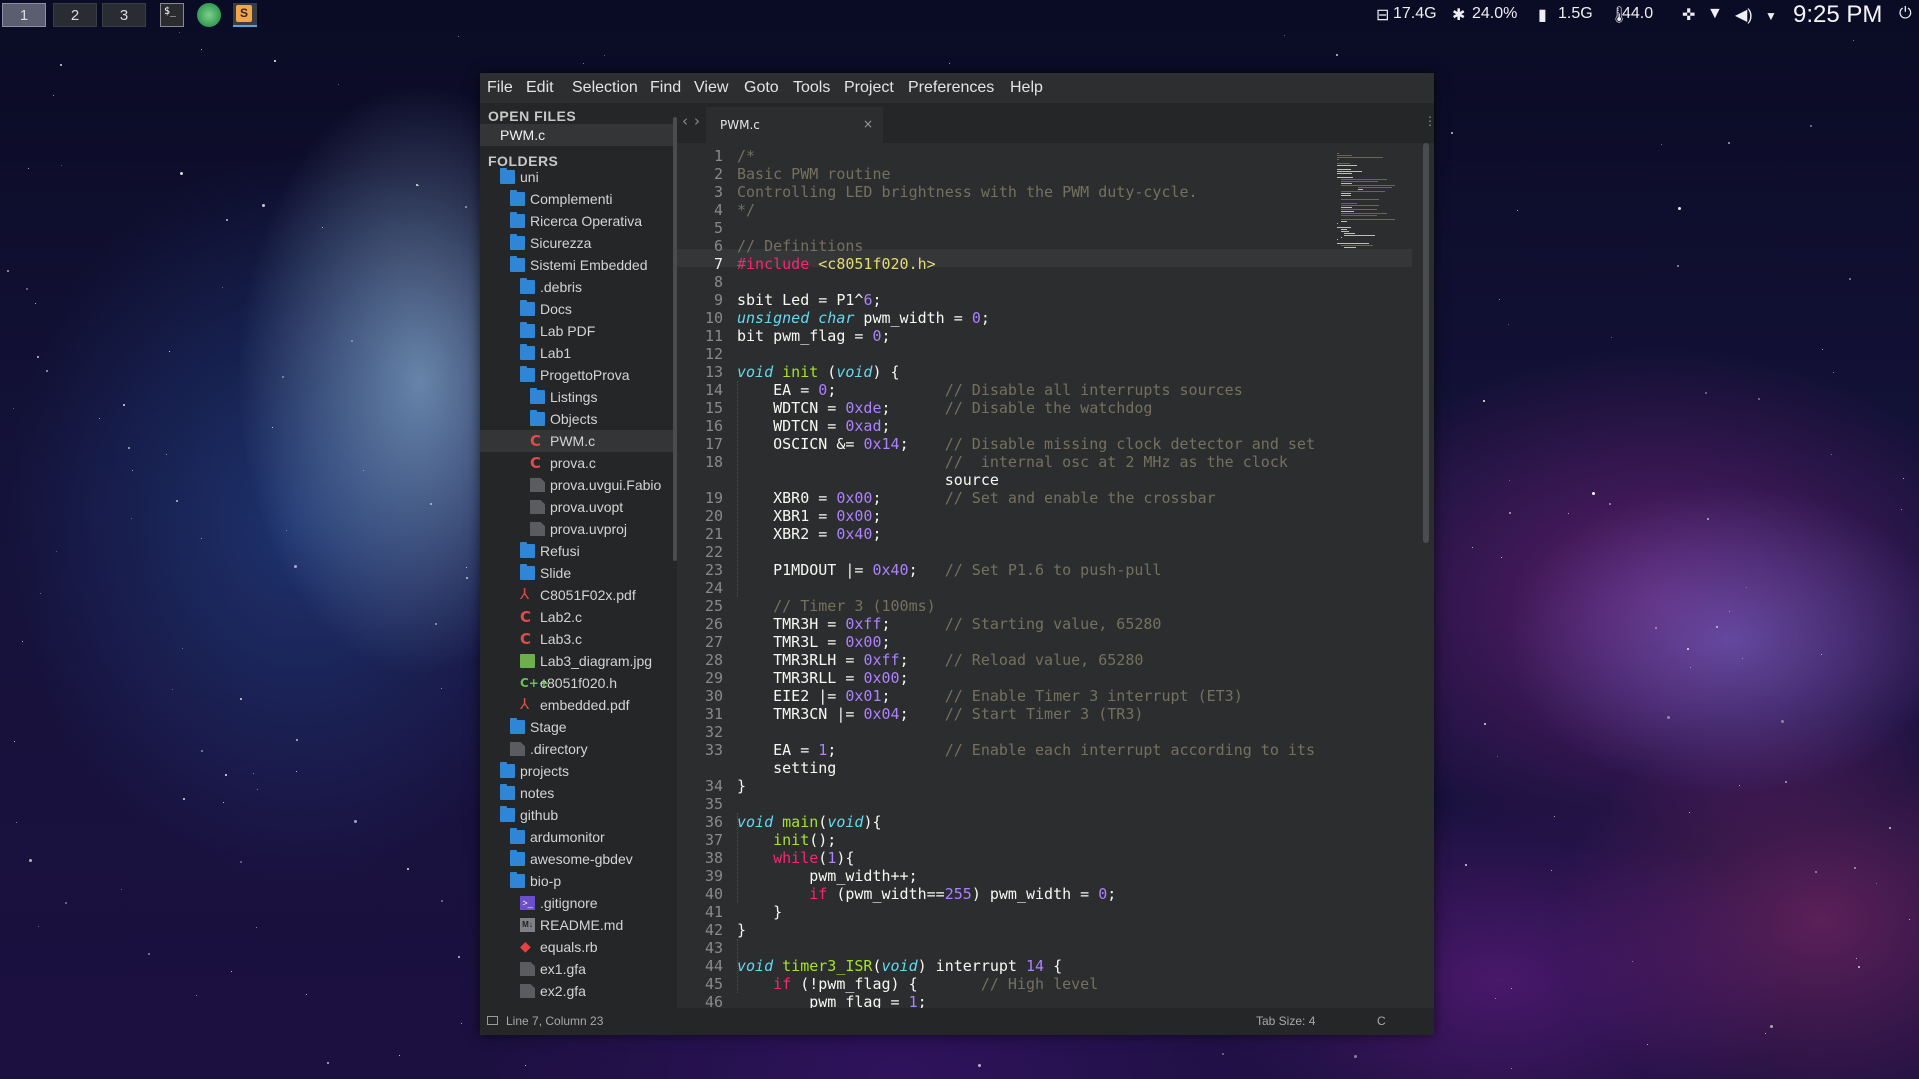  I want to click on code-line: #include <c8051f020.h>, so click(836, 264).